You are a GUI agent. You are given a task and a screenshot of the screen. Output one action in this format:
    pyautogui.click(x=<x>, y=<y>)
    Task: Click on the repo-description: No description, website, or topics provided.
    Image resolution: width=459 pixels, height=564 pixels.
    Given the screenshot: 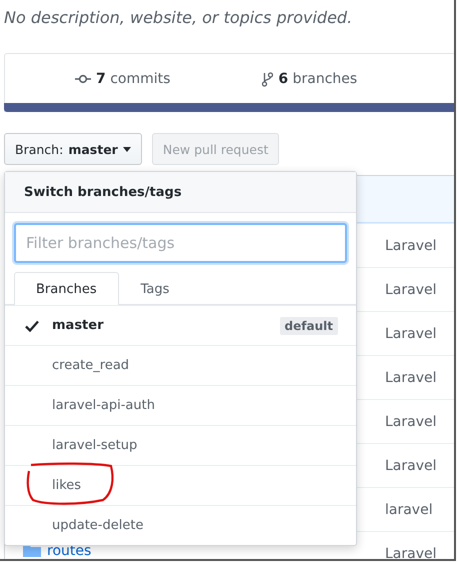 What is the action you would take?
    pyautogui.click(x=179, y=18)
    